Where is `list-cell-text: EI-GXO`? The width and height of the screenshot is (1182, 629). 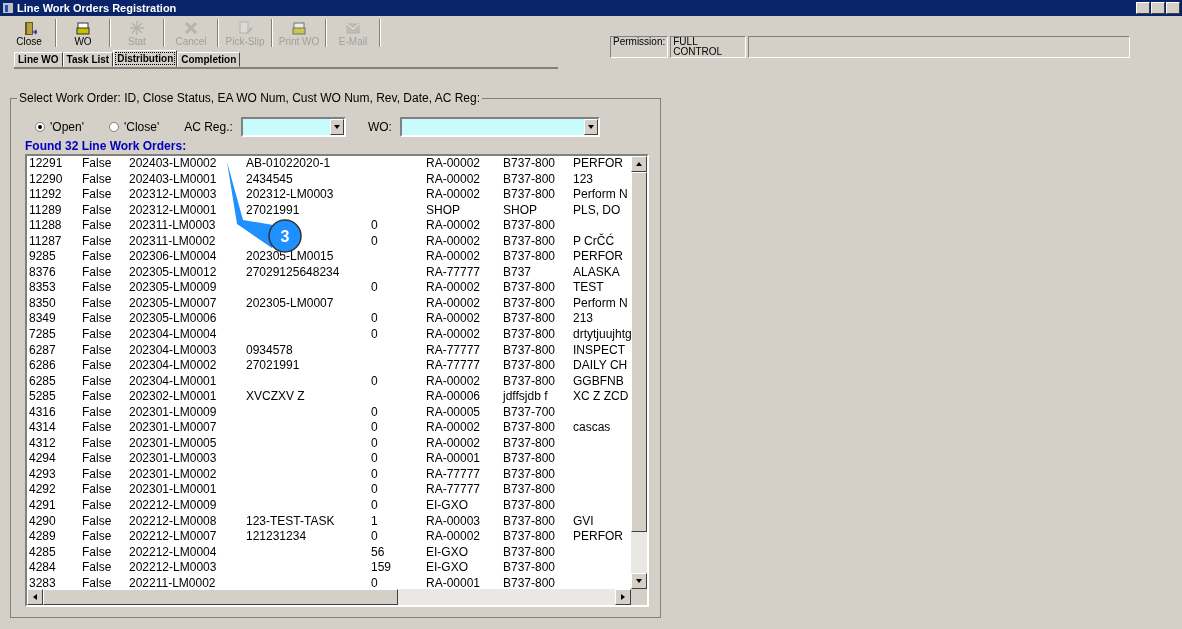 list-cell-text: EI-GXO is located at coordinates (447, 568).